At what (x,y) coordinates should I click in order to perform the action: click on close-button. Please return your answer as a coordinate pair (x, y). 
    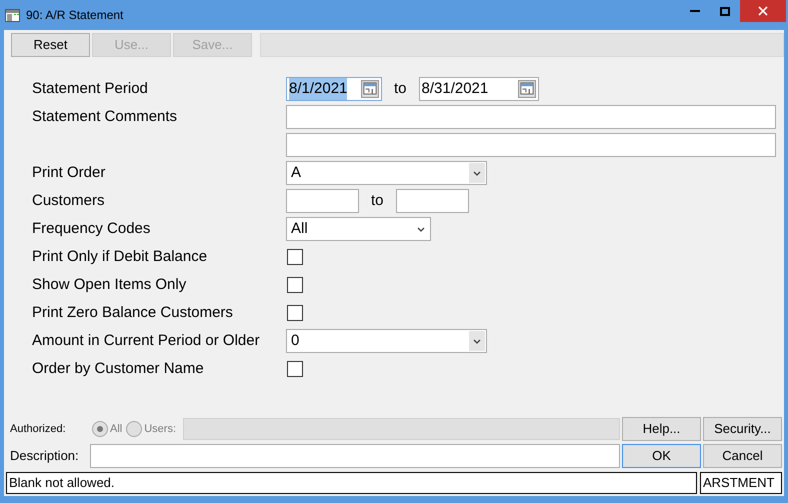
    Looking at the image, I should click on (763, 11).